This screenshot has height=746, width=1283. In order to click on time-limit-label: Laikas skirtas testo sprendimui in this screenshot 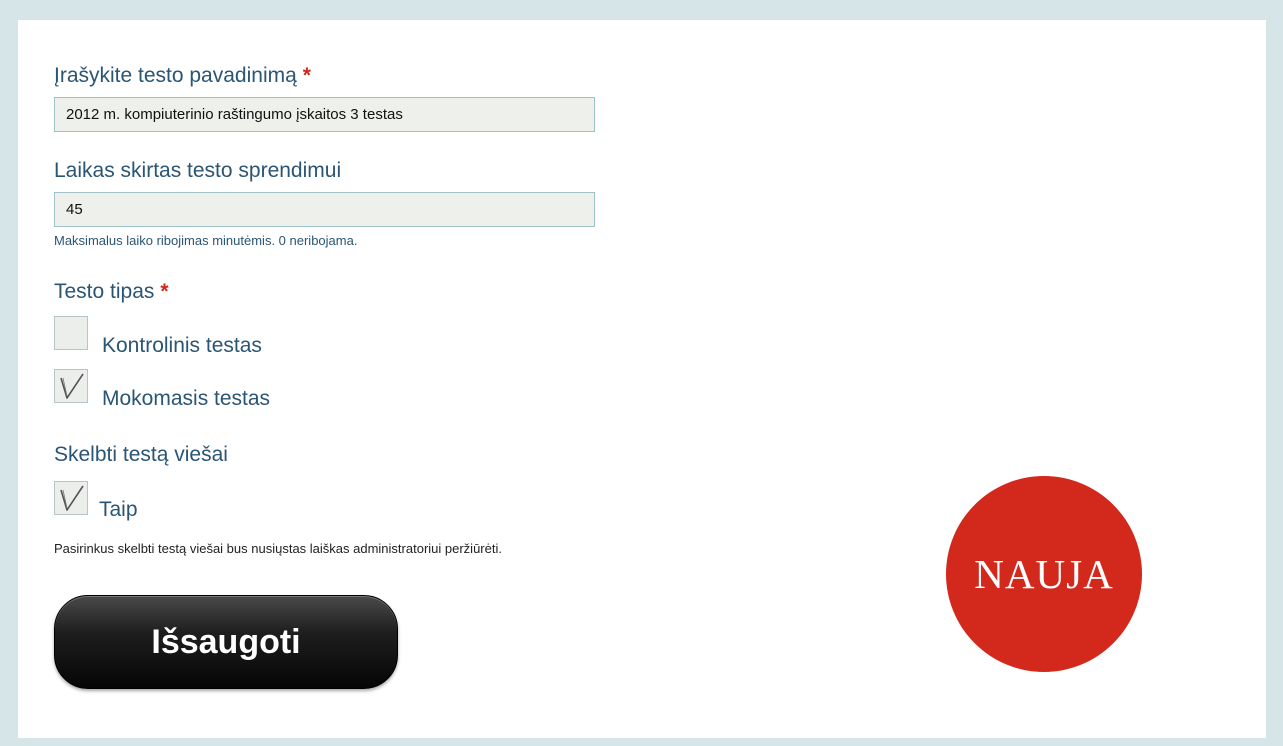, I will do `click(198, 170)`.